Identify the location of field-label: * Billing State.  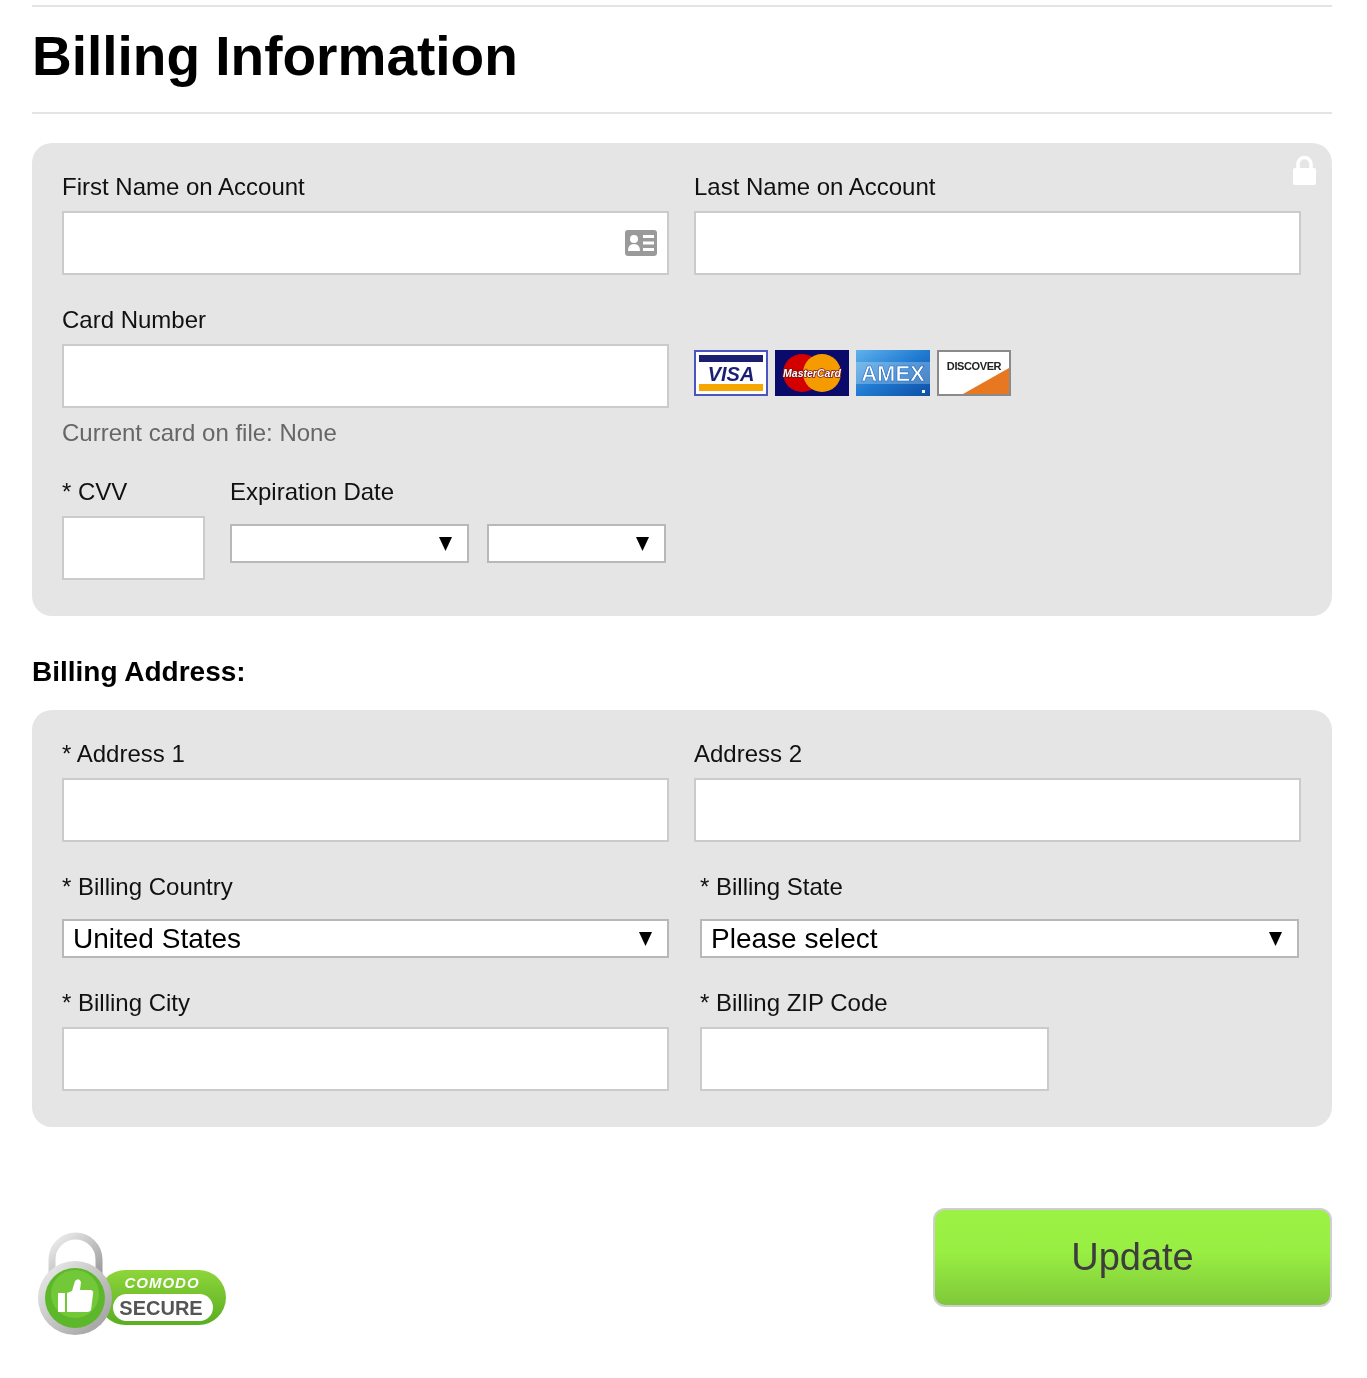
(771, 887).